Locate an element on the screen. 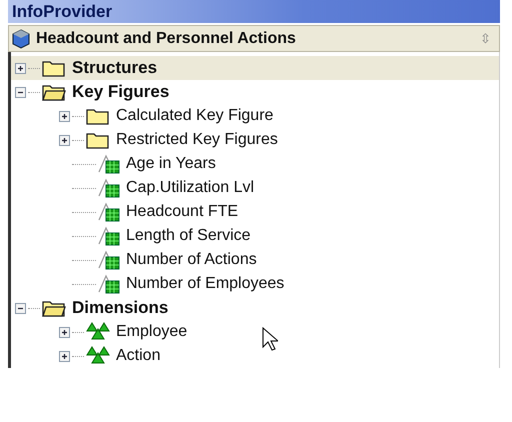 This screenshot has width=512, height=422. tree-row: Number of Employees is located at coordinates (255, 284).